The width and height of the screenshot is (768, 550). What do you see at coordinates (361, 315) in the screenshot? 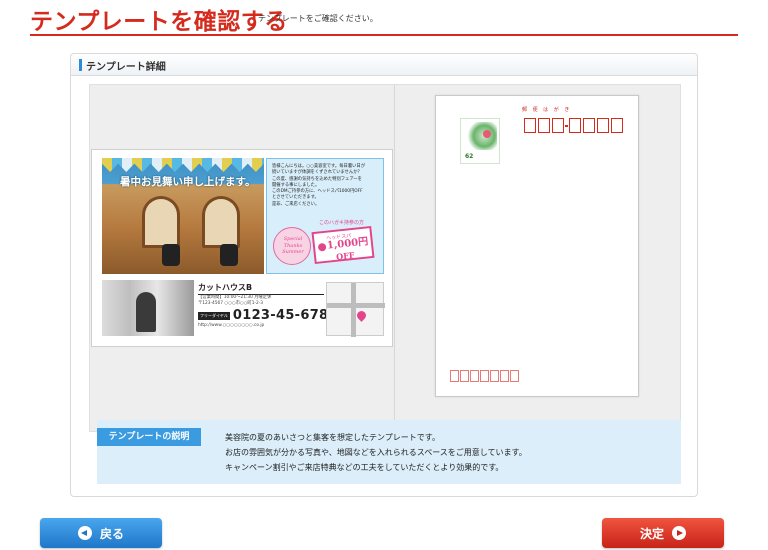
I see `map-pin-icon` at bounding box center [361, 315].